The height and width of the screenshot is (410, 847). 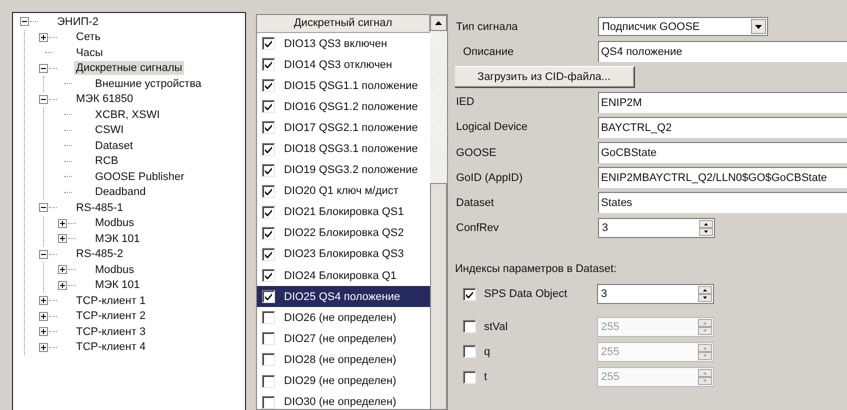 What do you see at coordinates (343, 255) in the screenshot?
I see `list-row: DIO23 Блокировка QS3` at bounding box center [343, 255].